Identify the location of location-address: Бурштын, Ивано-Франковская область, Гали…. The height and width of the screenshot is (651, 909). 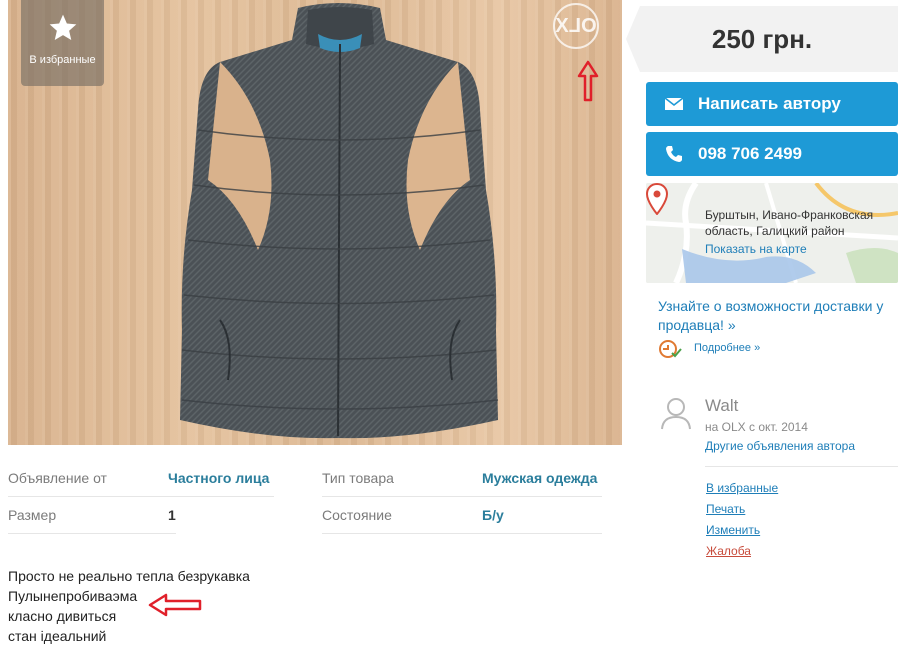
(798, 223).